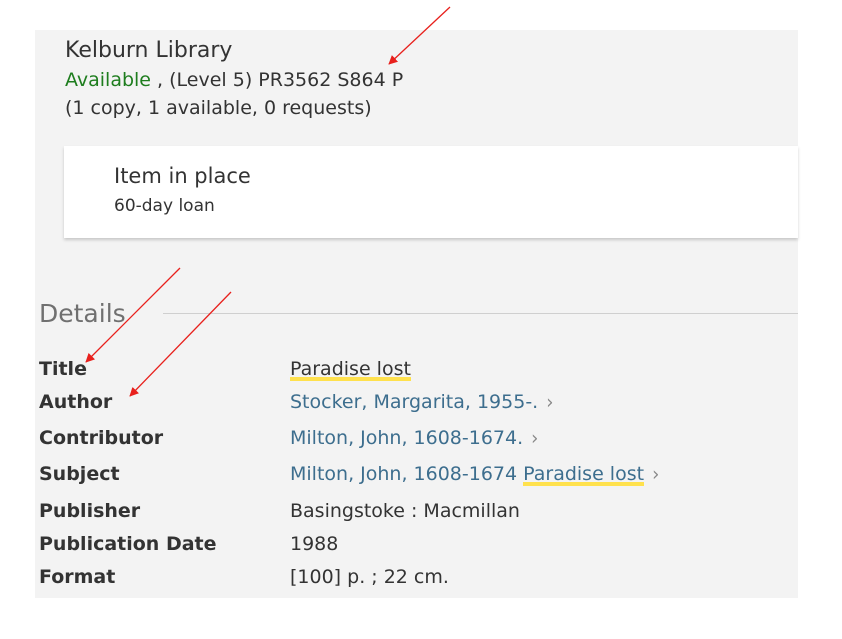 Image resolution: width=842 pixels, height=639 pixels. What do you see at coordinates (406, 474) in the screenshot?
I see `subject-link: Milton, John, 1608-1674` at bounding box center [406, 474].